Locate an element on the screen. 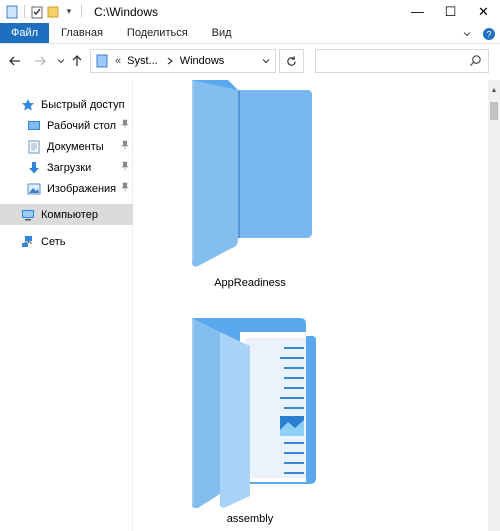 The height and width of the screenshot is (531, 500). folder-item: assembly is located at coordinates (250, 424).